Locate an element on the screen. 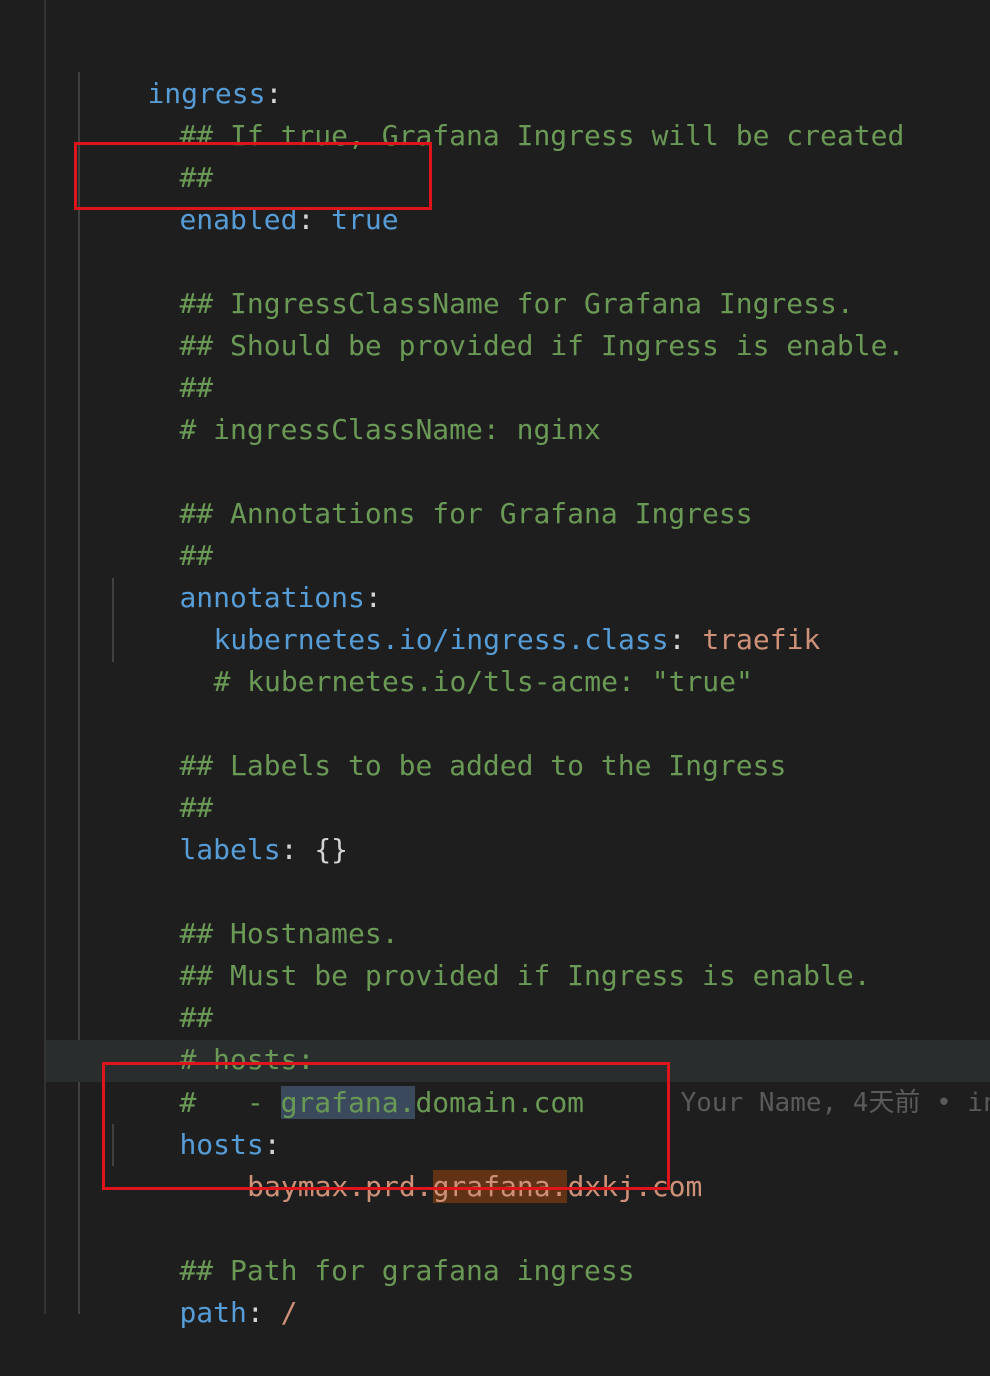 The height and width of the screenshot is (1376, 990). annotation-box-hosts is located at coordinates (386, 1126).